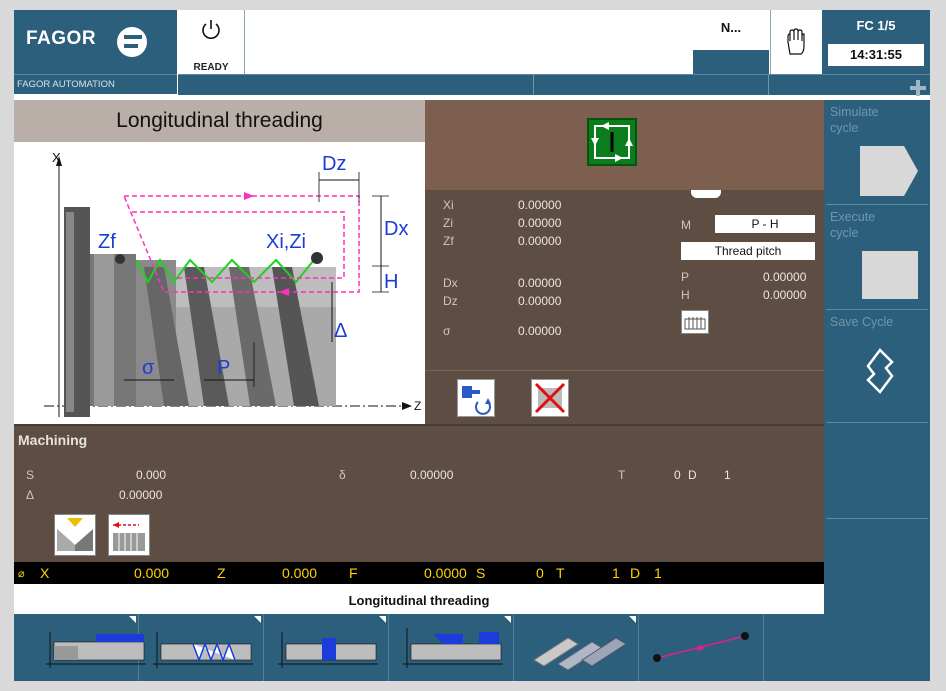 This screenshot has width=946, height=691. Describe the element at coordinates (692, 475) in the screenshot. I see `d-label: D` at that location.